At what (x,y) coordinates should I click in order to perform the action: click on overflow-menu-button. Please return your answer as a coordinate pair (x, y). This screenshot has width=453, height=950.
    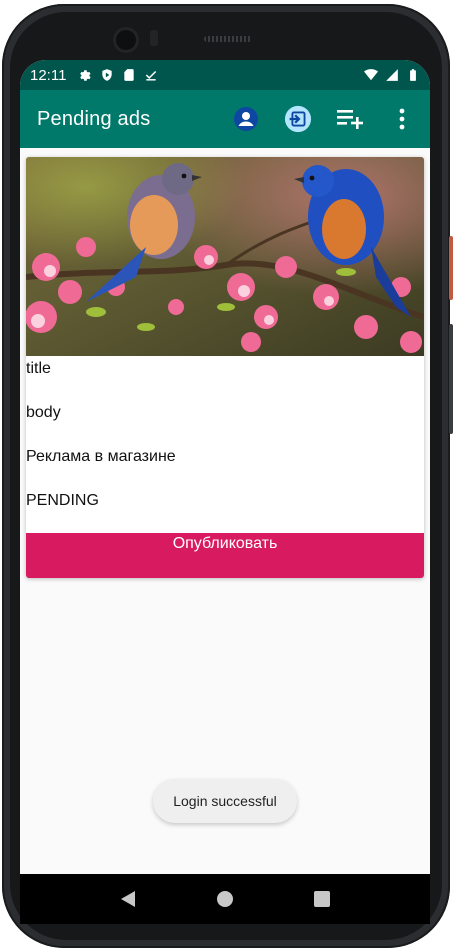
    Looking at the image, I should click on (402, 119).